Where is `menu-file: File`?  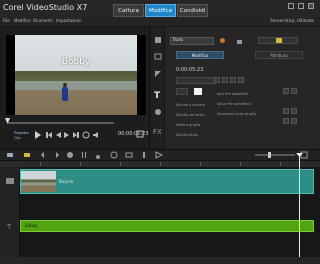 menu-file: File is located at coordinates (6, 20).